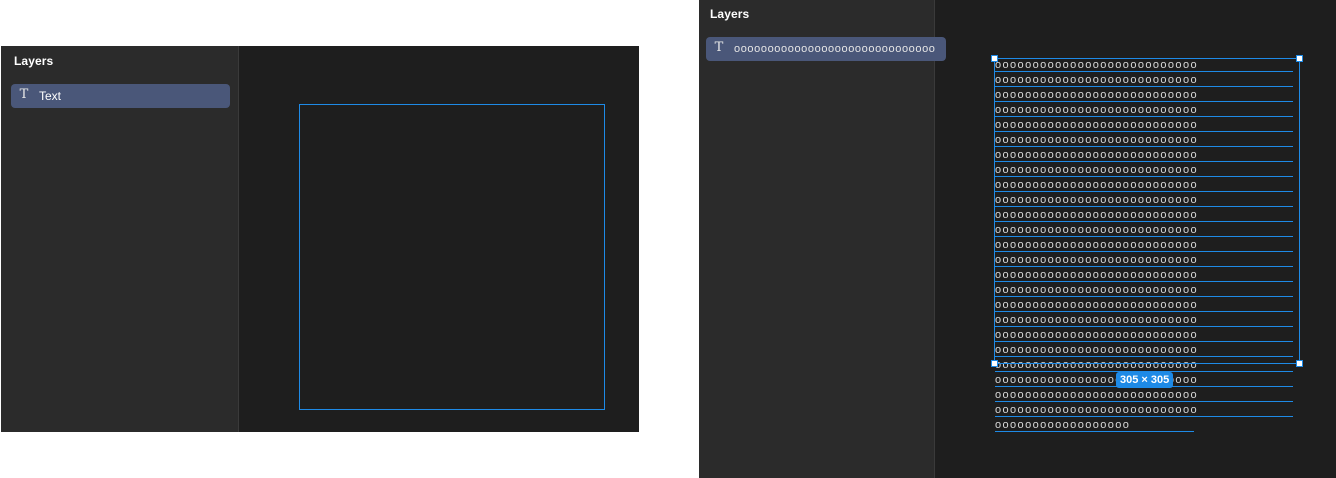 The image size is (1336, 478). Describe the element at coordinates (994, 58) in the screenshot. I see `resize-handle-top-left` at that location.